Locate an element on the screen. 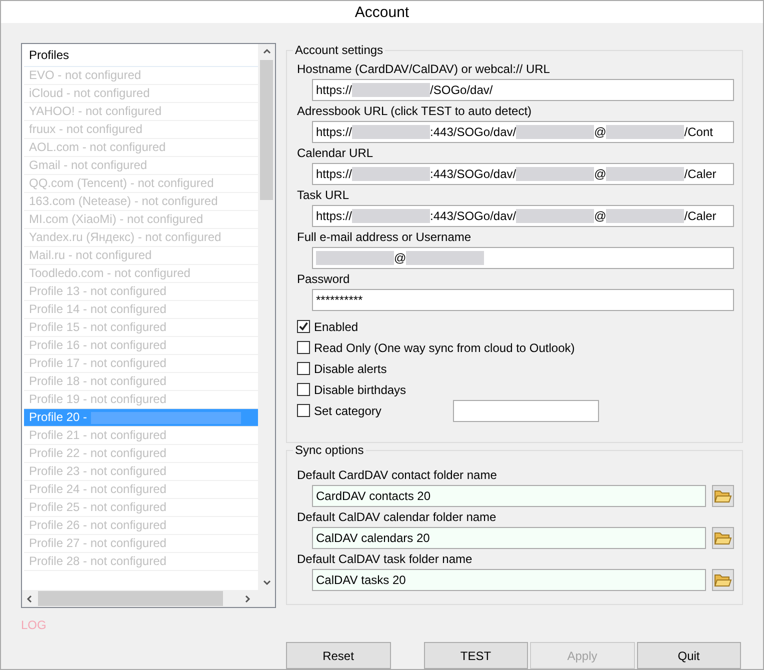 This screenshot has width=764, height=670. text-field: ********** is located at coordinates (523, 300).